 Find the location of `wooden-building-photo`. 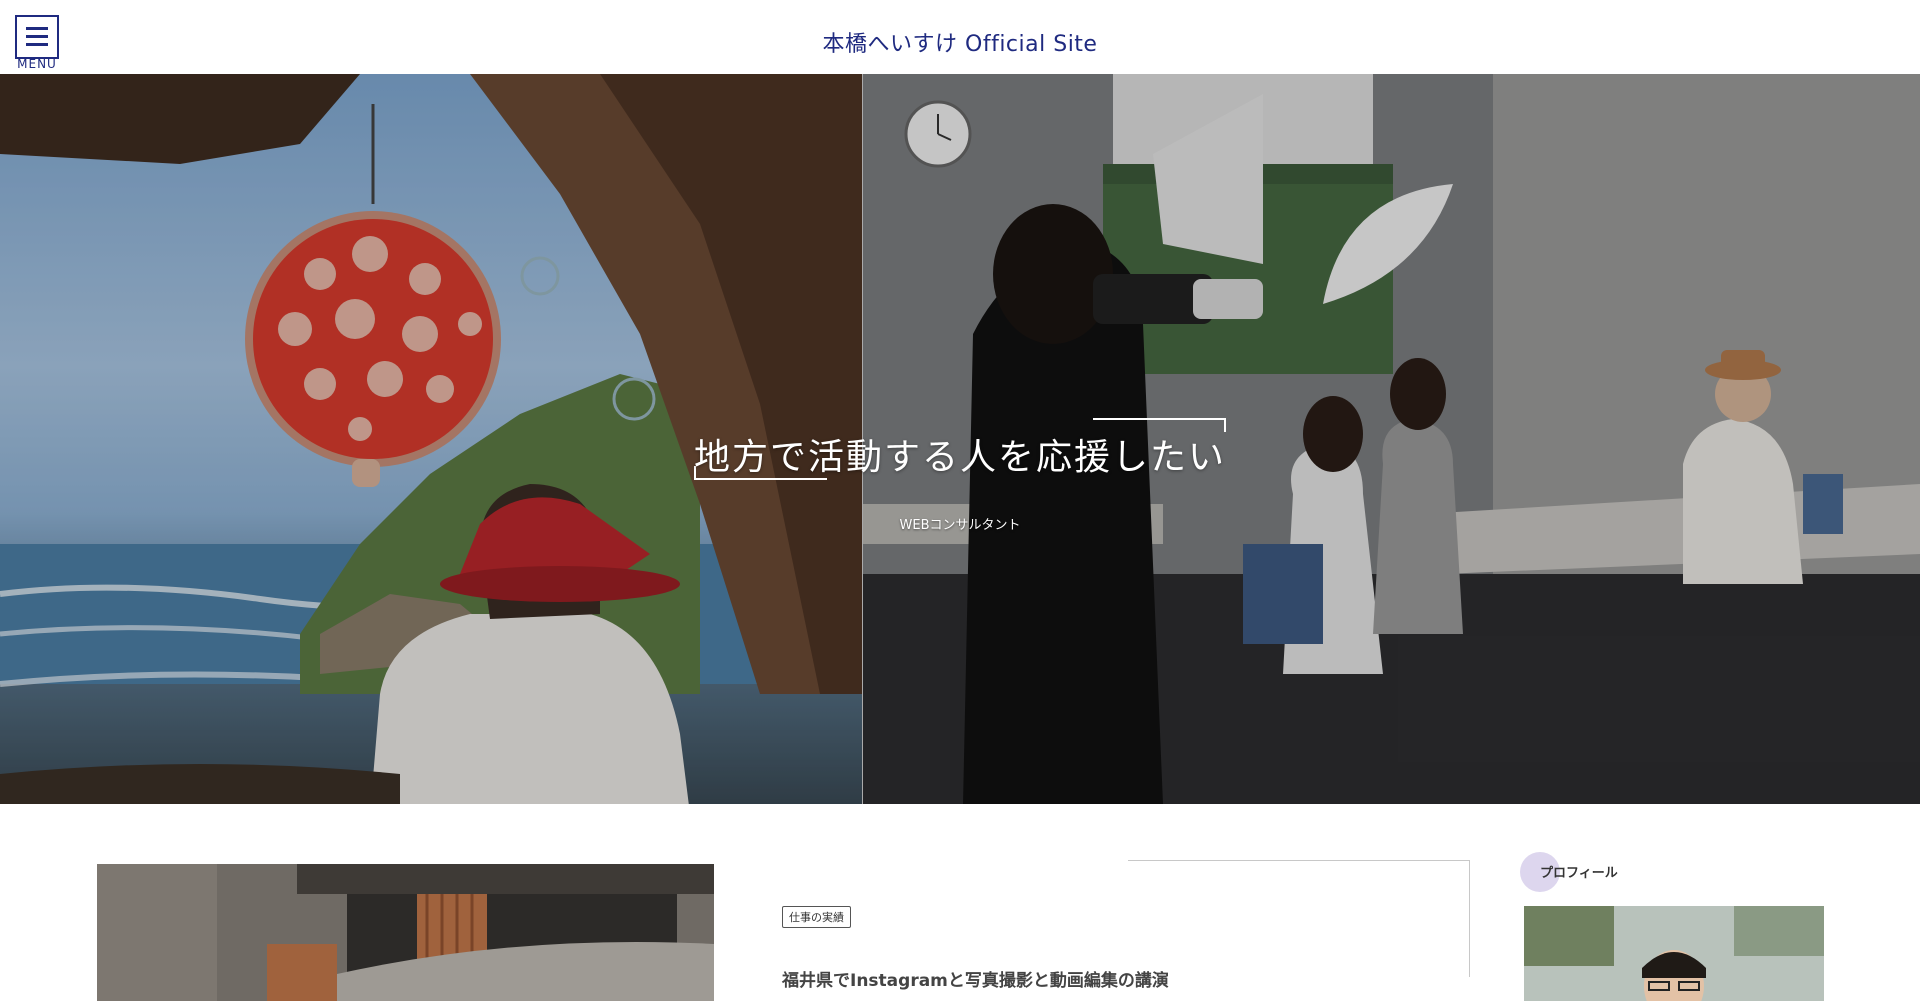

wooden-building-photo is located at coordinates (405, 932).